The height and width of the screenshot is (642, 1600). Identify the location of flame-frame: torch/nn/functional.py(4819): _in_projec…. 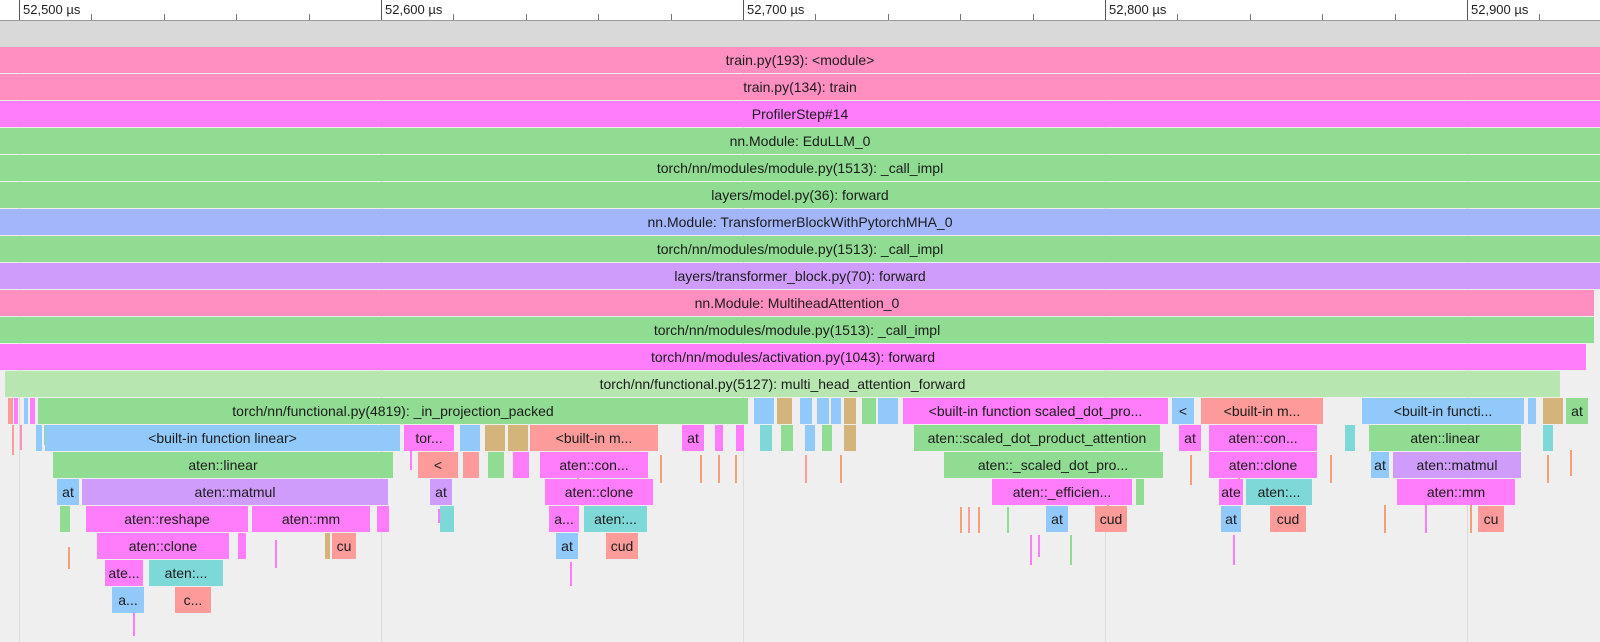
(393, 411).